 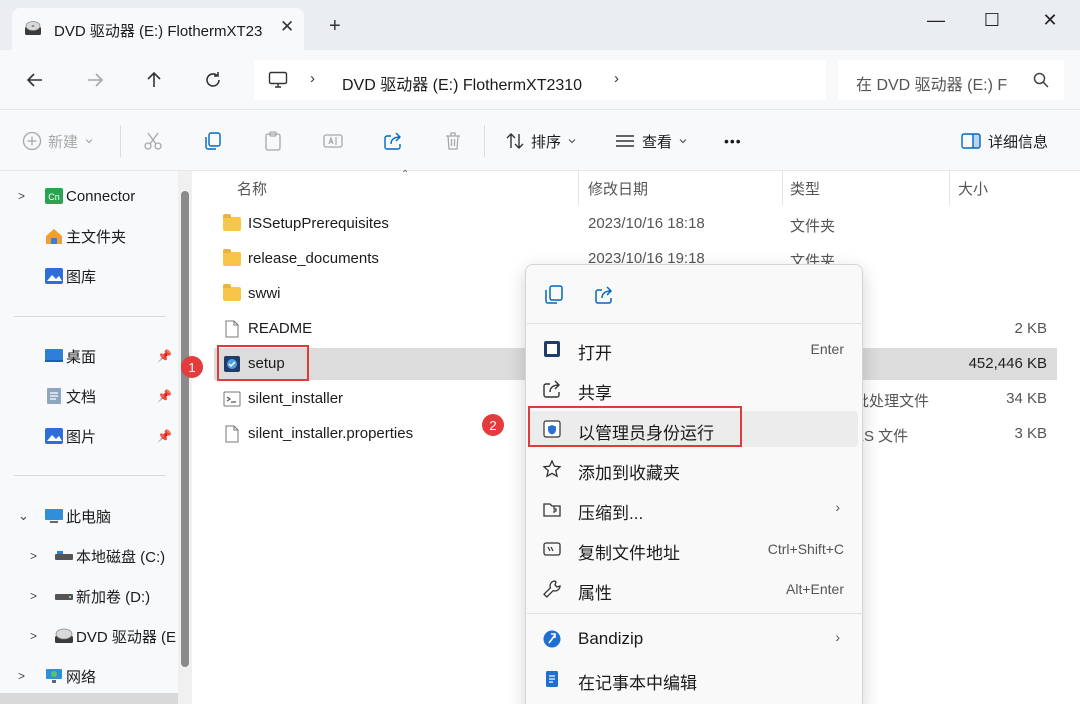 What do you see at coordinates (552, 468) in the screenshot?
I see `star-icon` at bounding box center [552, 468].